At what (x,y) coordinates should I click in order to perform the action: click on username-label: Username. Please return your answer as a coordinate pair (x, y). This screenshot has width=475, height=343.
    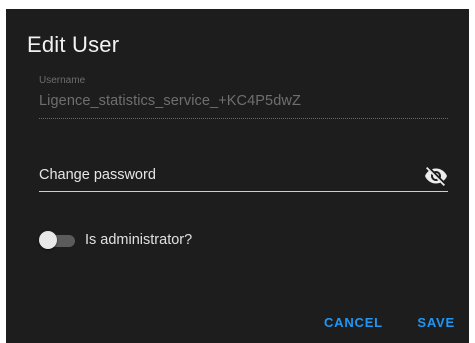
    Looking at the image, I should click on (62, 80).